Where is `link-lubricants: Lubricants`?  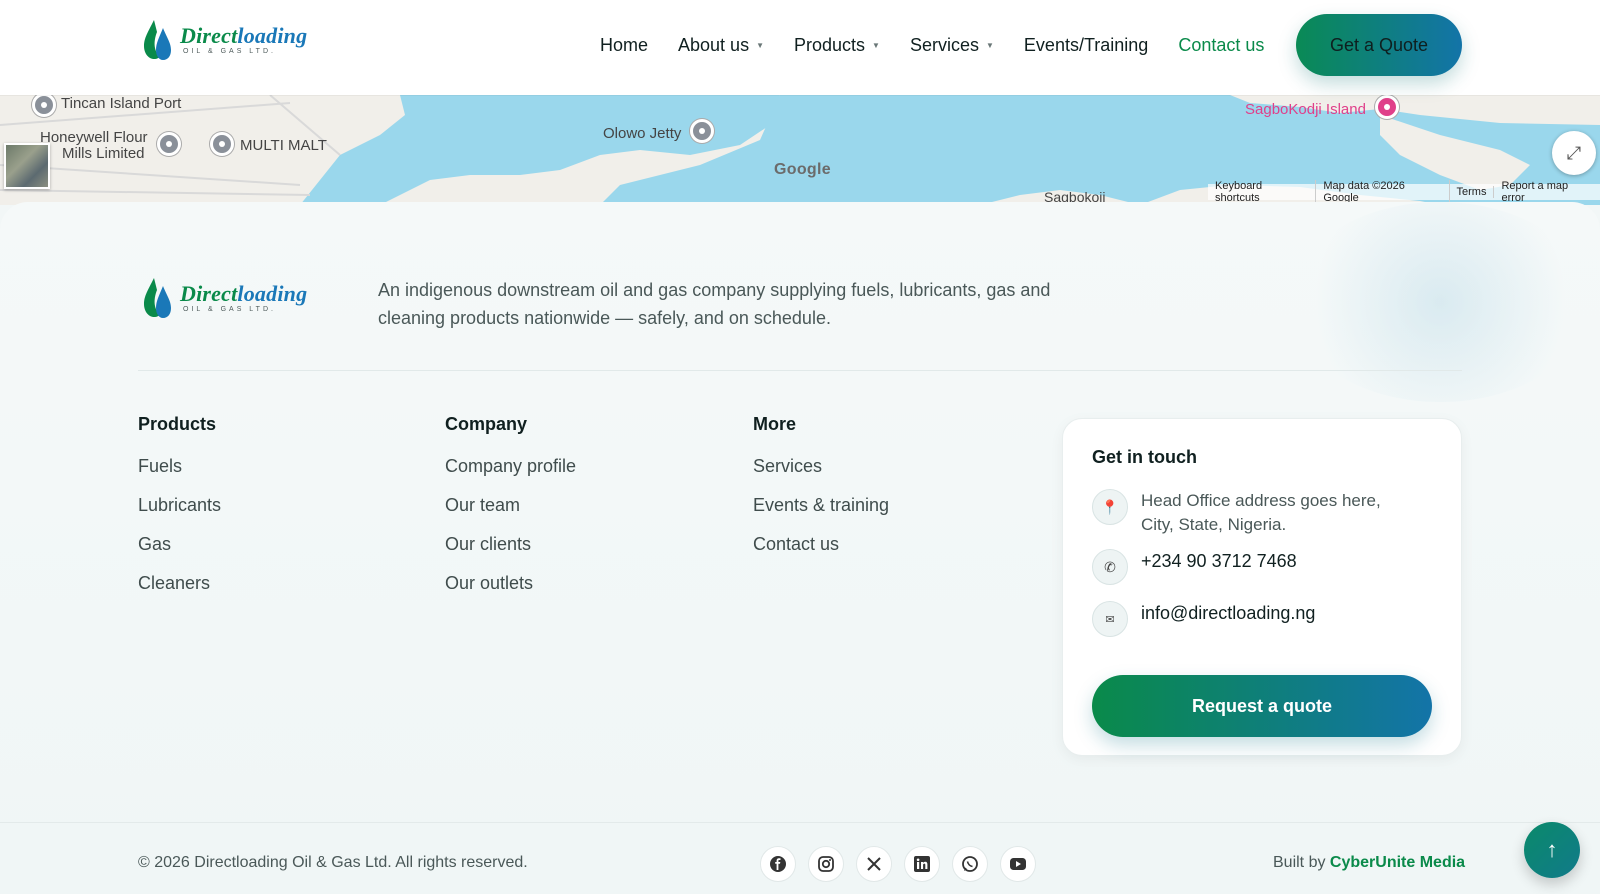 link-lubricants: Lubricants is located at coordinates (179, 513).